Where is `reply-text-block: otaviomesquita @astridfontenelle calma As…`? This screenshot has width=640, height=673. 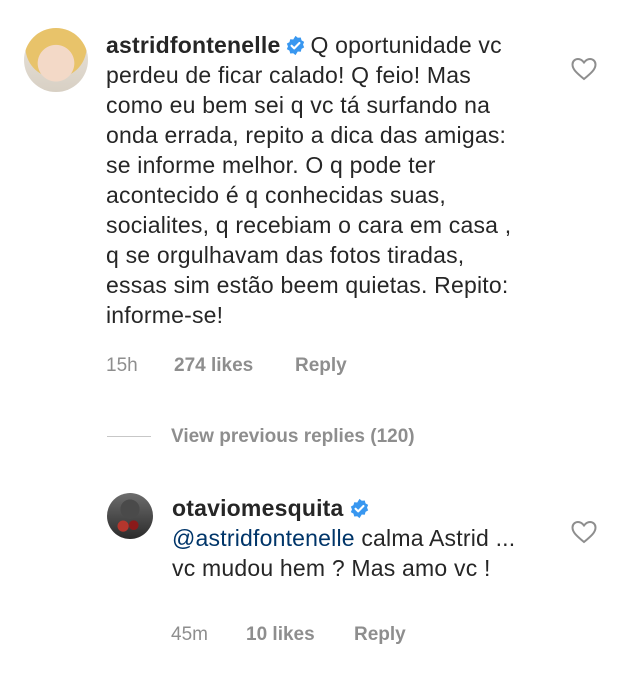
reply-text-block: otaviomesquita @astridfontenelle calma As… is located at coordinates (352, 538).